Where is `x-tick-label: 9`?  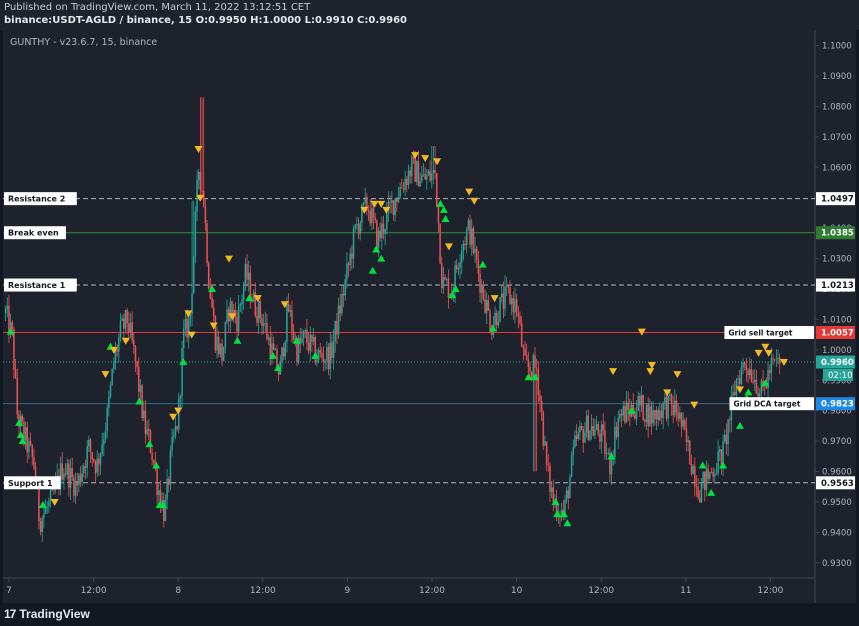 x-tick-label: 9 is located at coordinates (348, 591).